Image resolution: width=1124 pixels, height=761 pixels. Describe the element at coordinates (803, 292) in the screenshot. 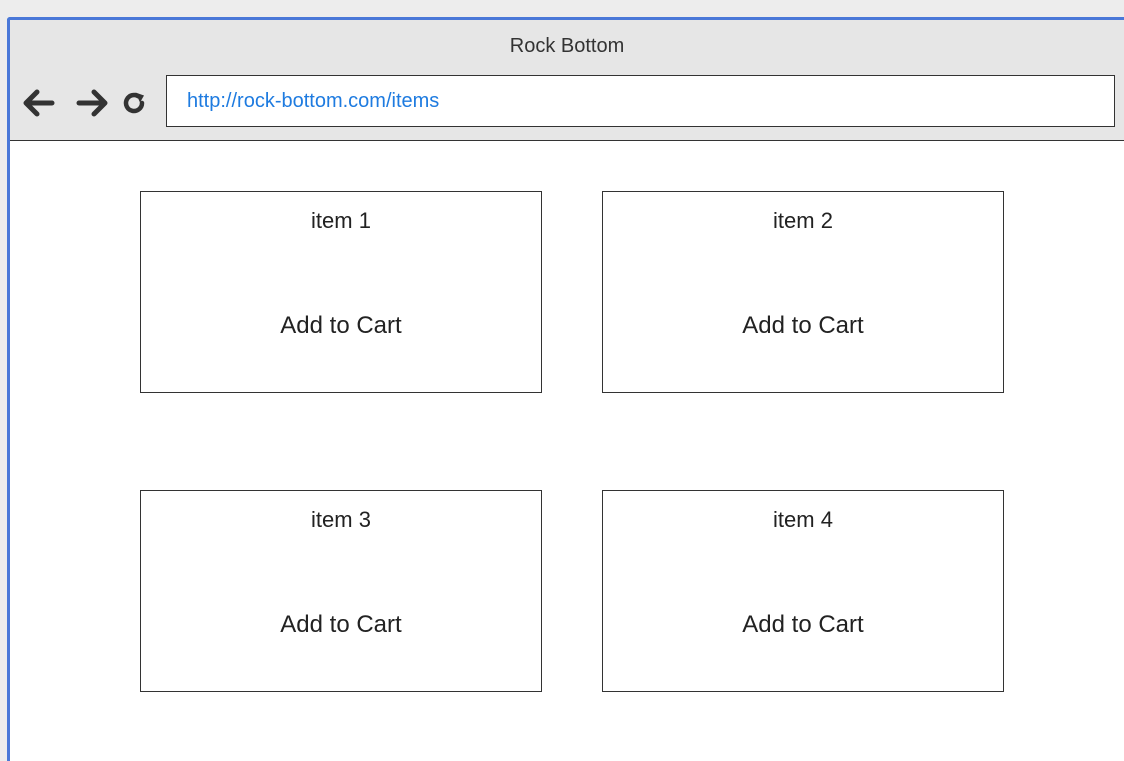

I see `item-card: item 2 Add to Cart` at that location.